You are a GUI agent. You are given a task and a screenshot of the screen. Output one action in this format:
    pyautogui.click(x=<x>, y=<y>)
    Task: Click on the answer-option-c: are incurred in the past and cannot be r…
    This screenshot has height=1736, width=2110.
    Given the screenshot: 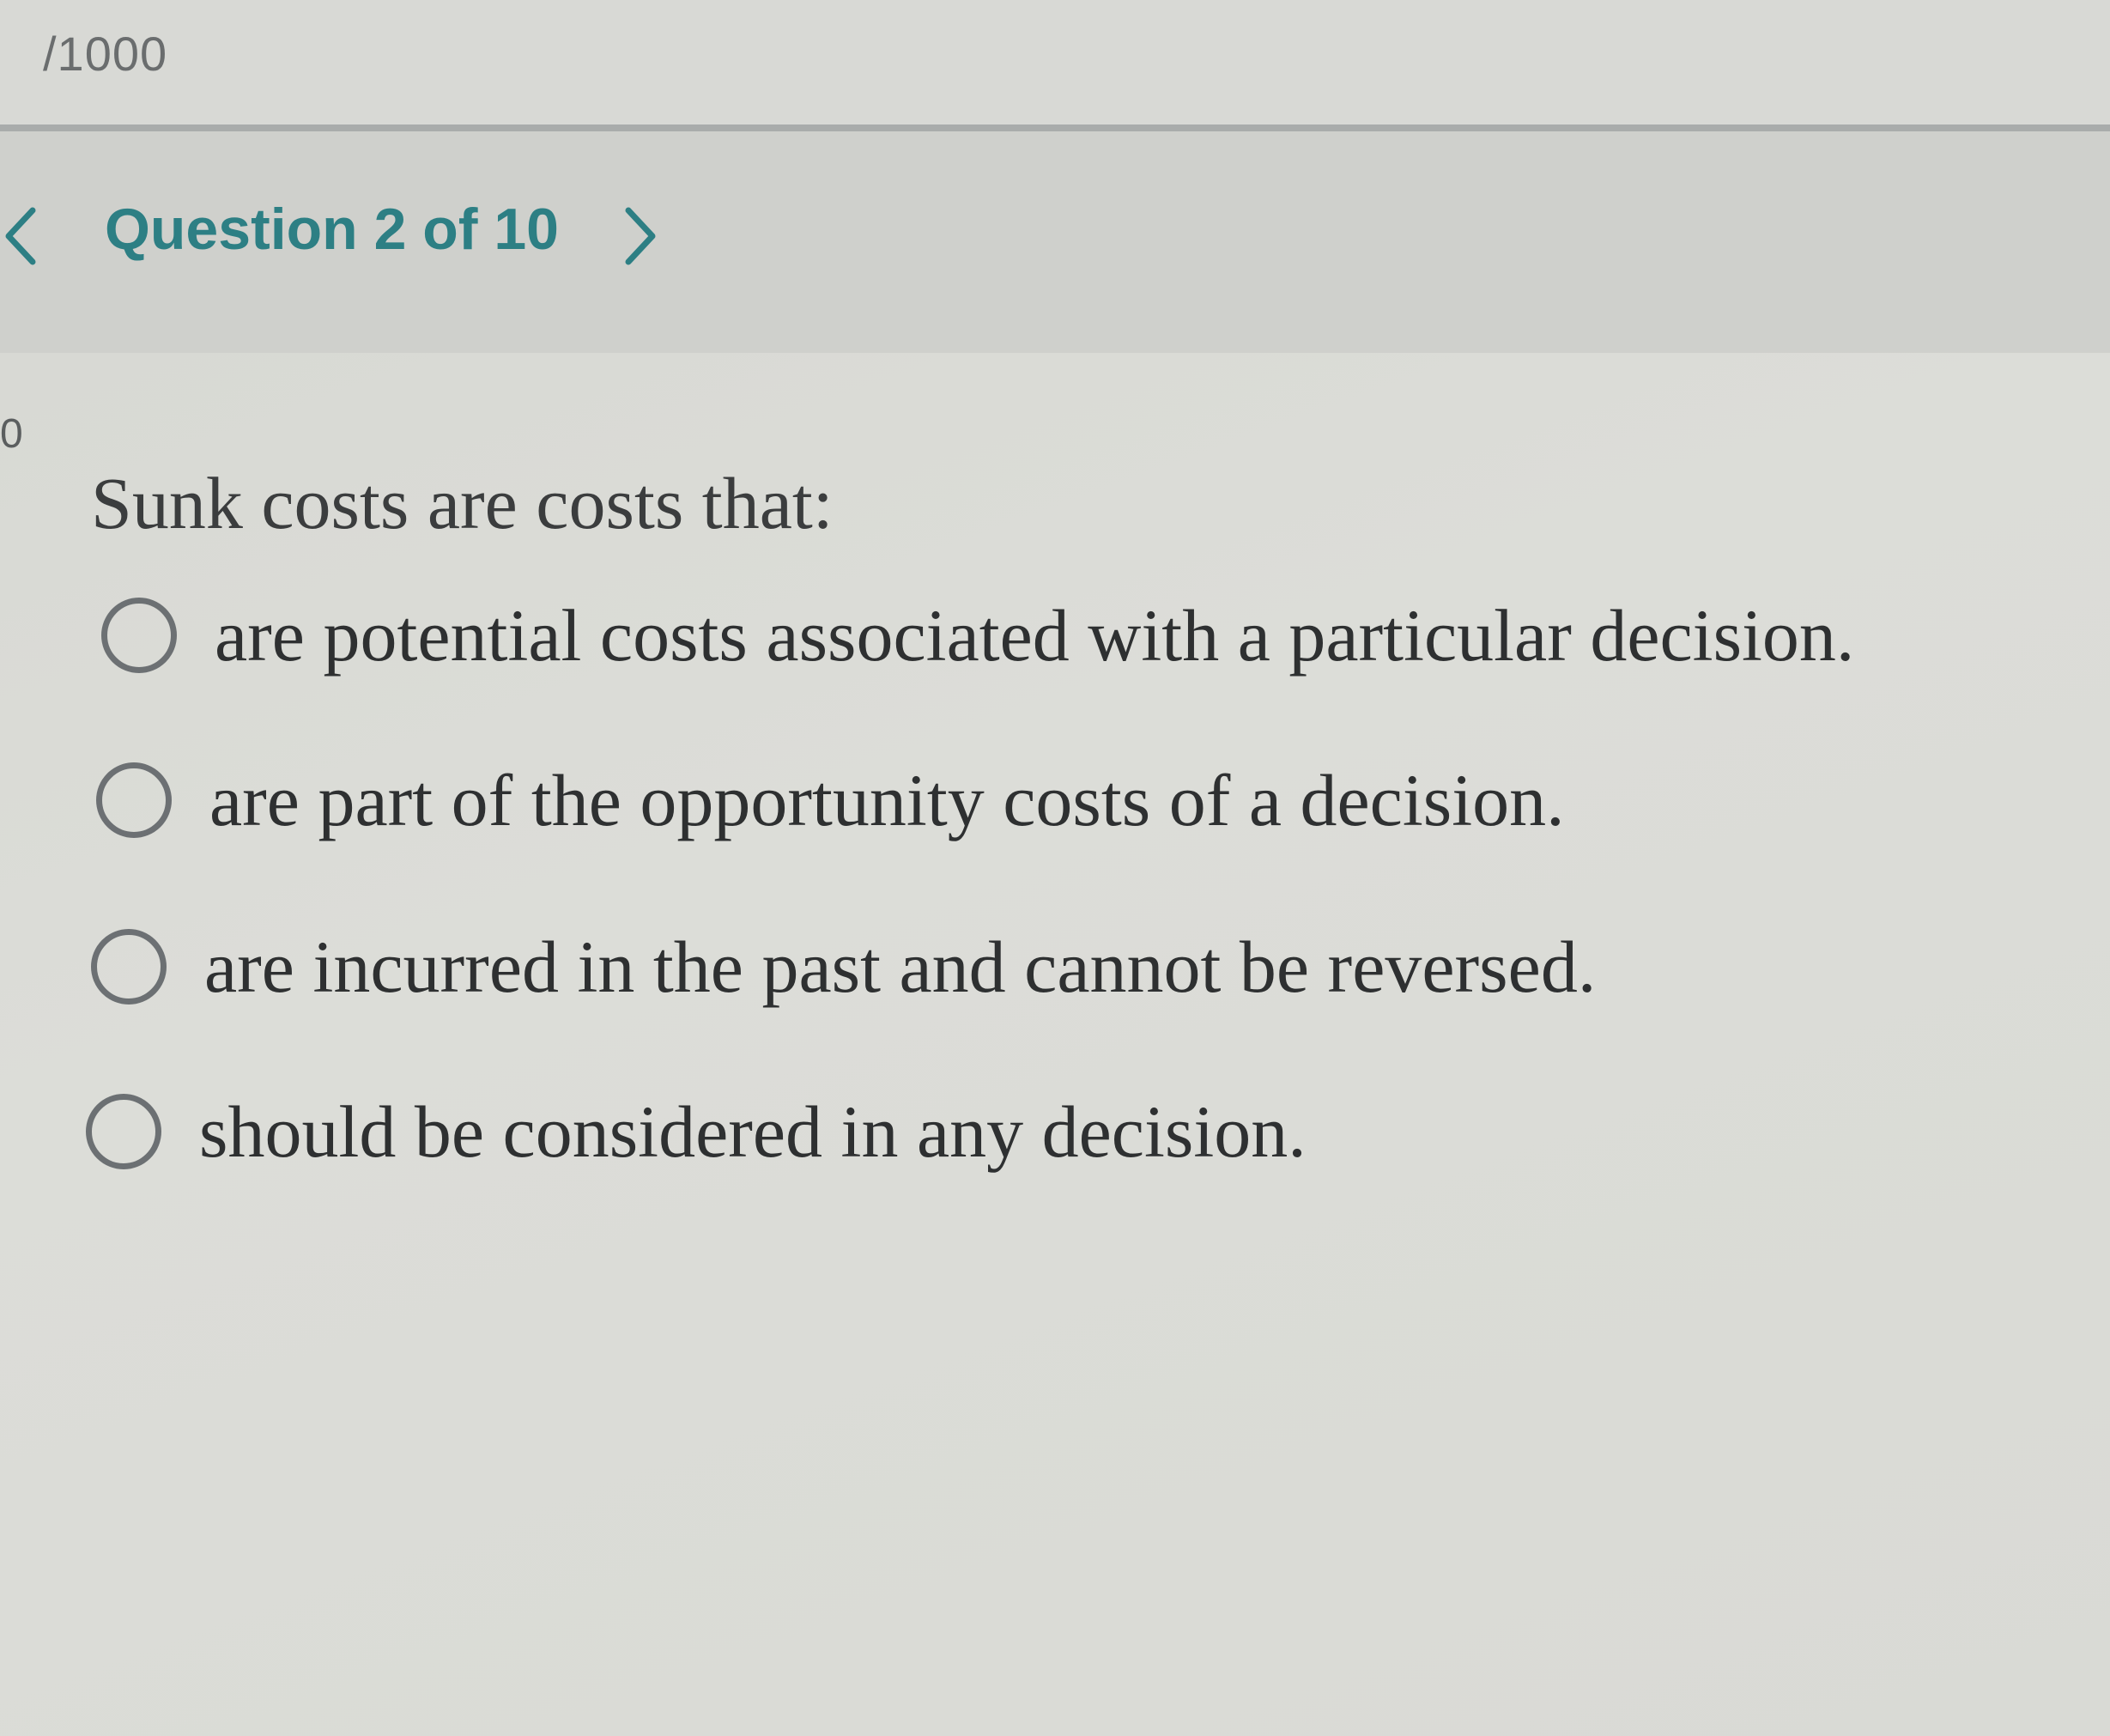 What is the action you would take?
    pyautogui.click(x=843, y=967)
    